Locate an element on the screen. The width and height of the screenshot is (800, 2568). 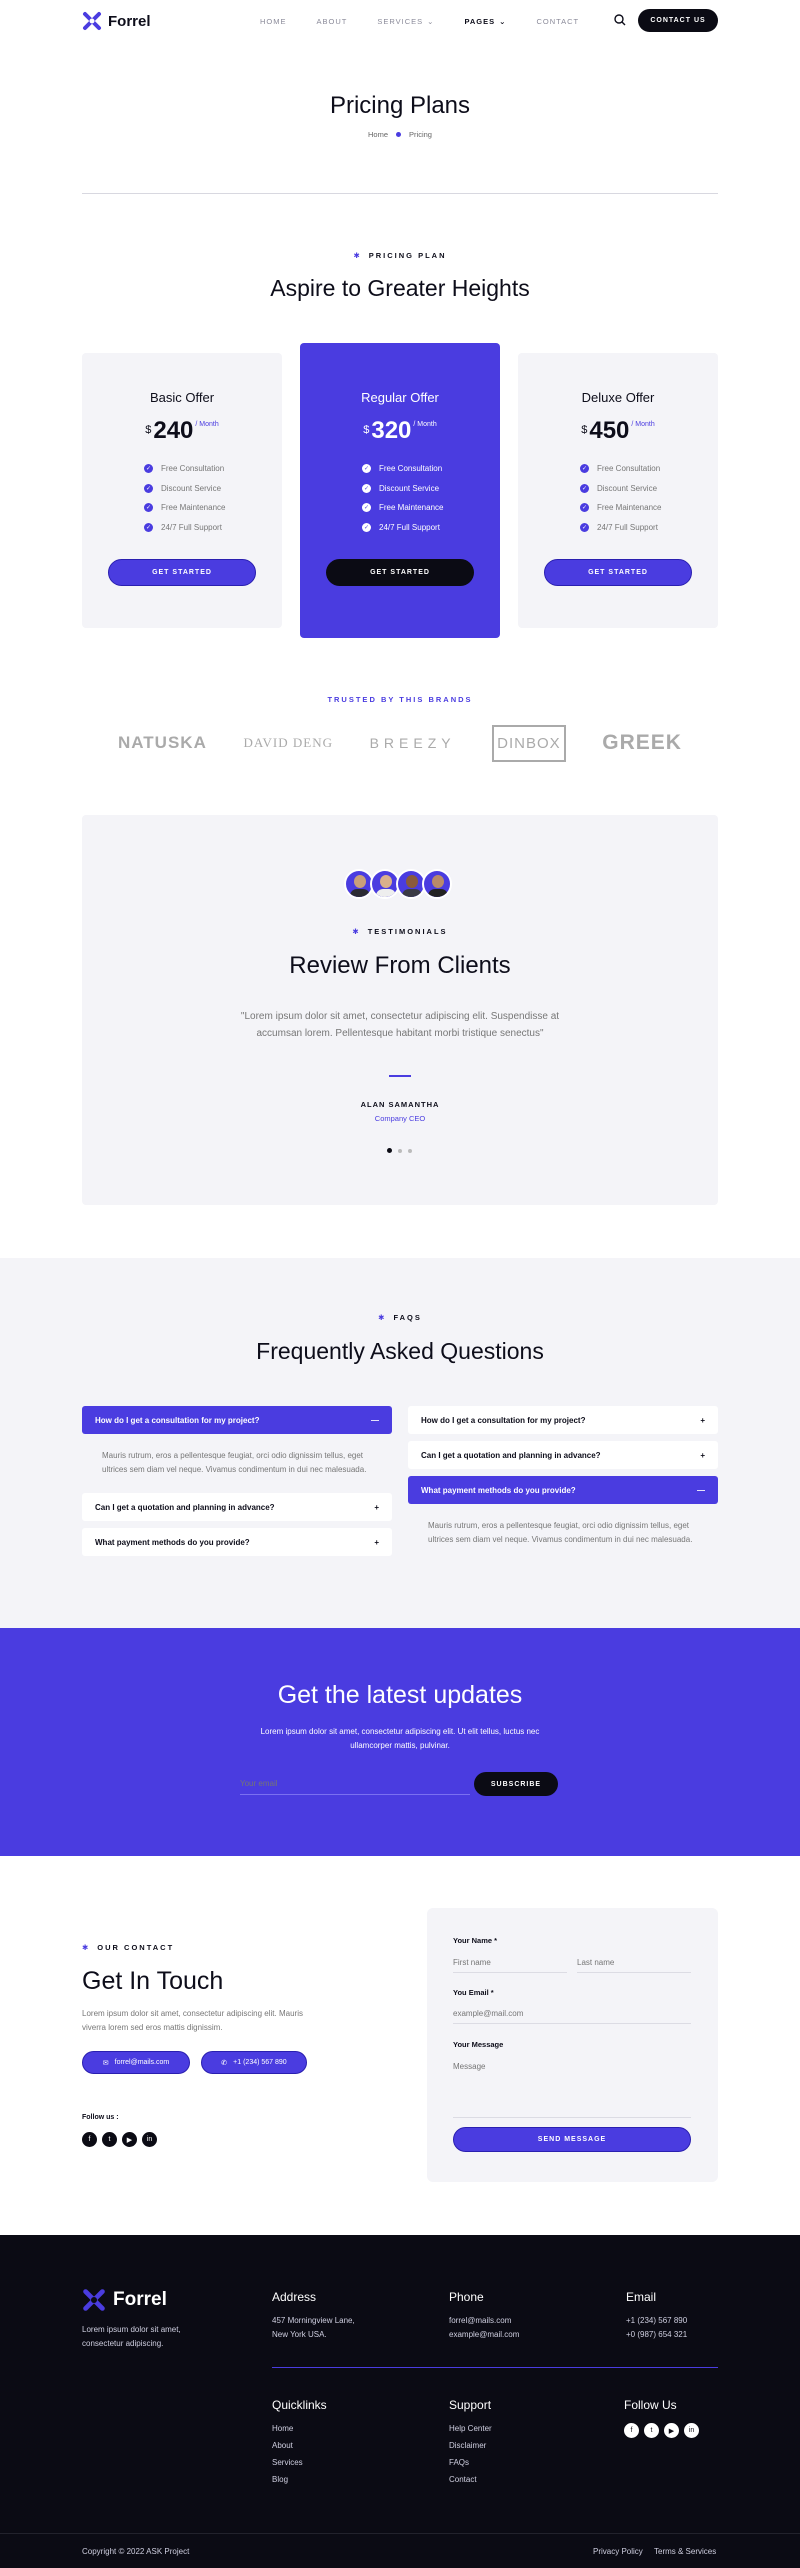
pricing-eyebrow: ✱ PRICING PLAN is located at coordinates (400, 255).